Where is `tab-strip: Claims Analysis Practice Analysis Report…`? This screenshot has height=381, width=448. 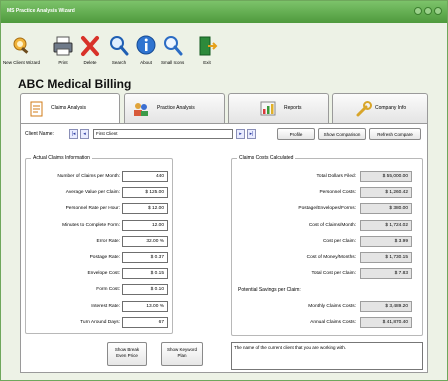 tab-strip: Claims Analysis Practice Analysis Report… is located at coordinates (224, 108).